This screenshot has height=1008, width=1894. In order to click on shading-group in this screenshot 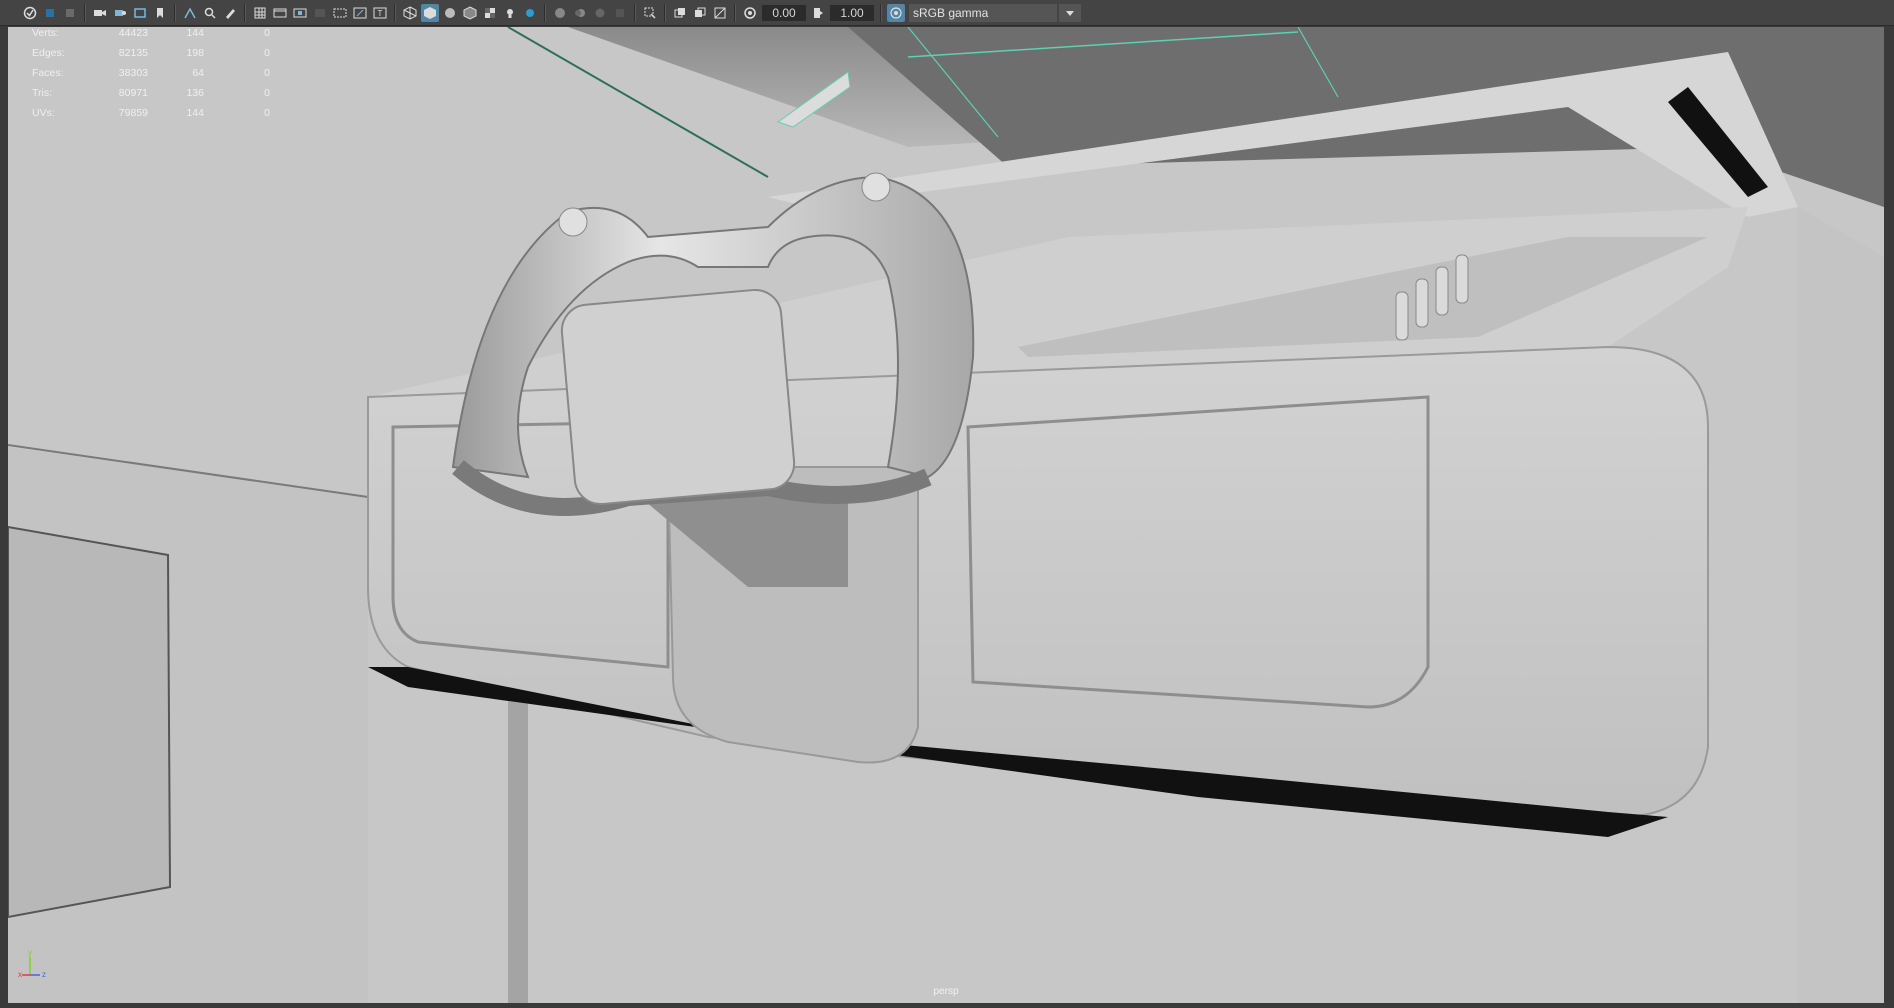, I will do `click(470, 13)`.